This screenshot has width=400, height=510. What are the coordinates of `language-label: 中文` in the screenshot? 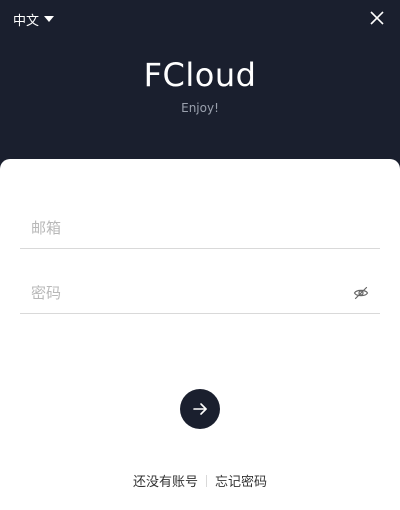 It's located at (26, 21).